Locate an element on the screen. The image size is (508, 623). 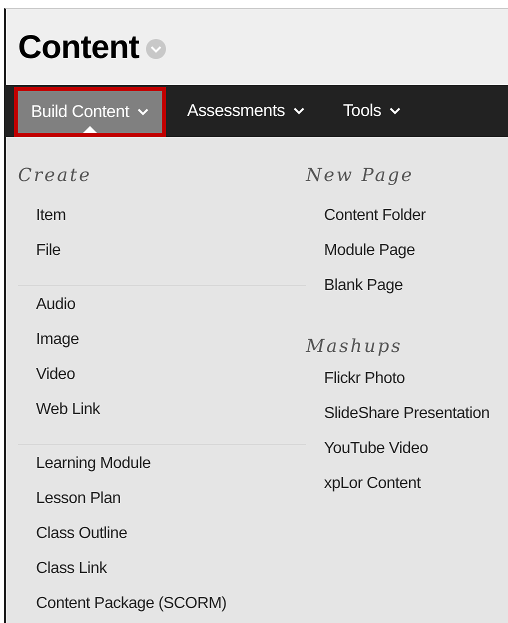
menu-item: Class Link is located at coordinates (171, 577).